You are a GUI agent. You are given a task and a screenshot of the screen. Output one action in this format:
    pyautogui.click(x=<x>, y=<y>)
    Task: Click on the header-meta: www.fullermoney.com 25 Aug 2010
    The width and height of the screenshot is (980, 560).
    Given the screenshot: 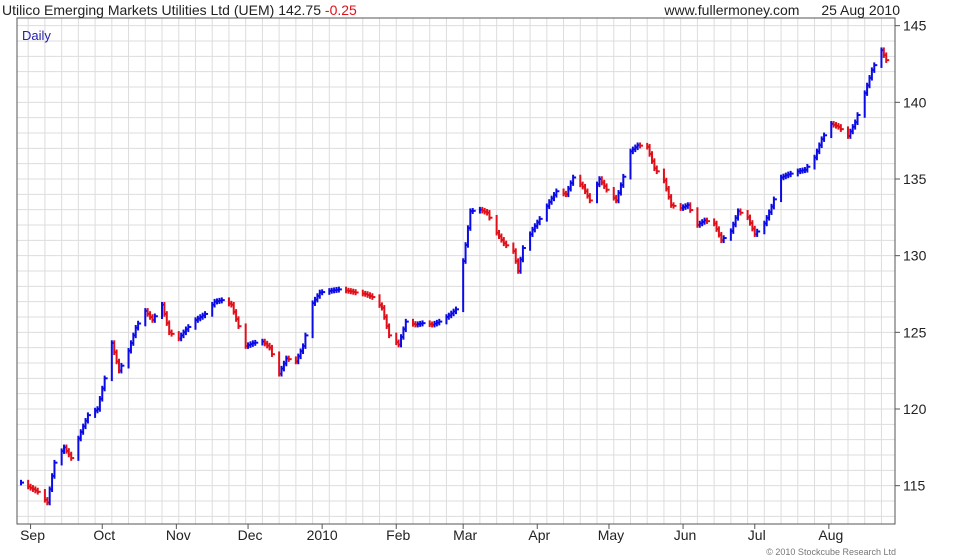 What is the action you would take?
    pyautogui.click(x=773, y=10)
    